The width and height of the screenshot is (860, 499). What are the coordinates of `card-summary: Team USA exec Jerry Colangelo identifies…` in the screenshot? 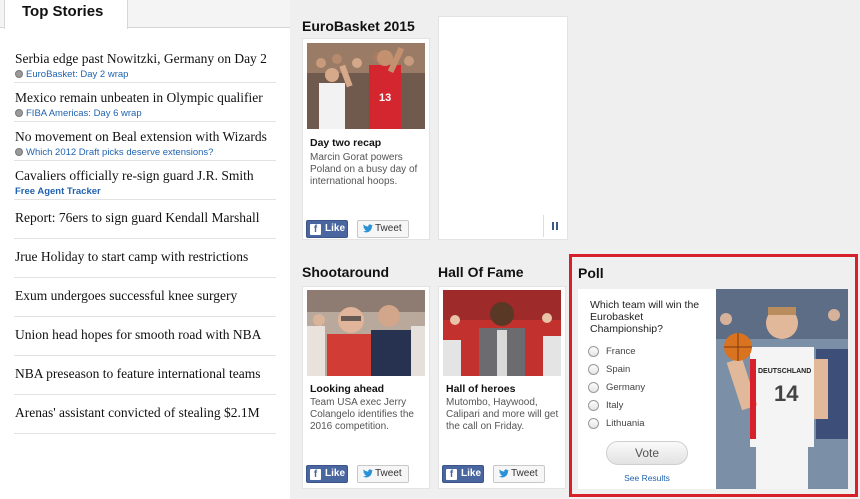 It's located at (362, 414).